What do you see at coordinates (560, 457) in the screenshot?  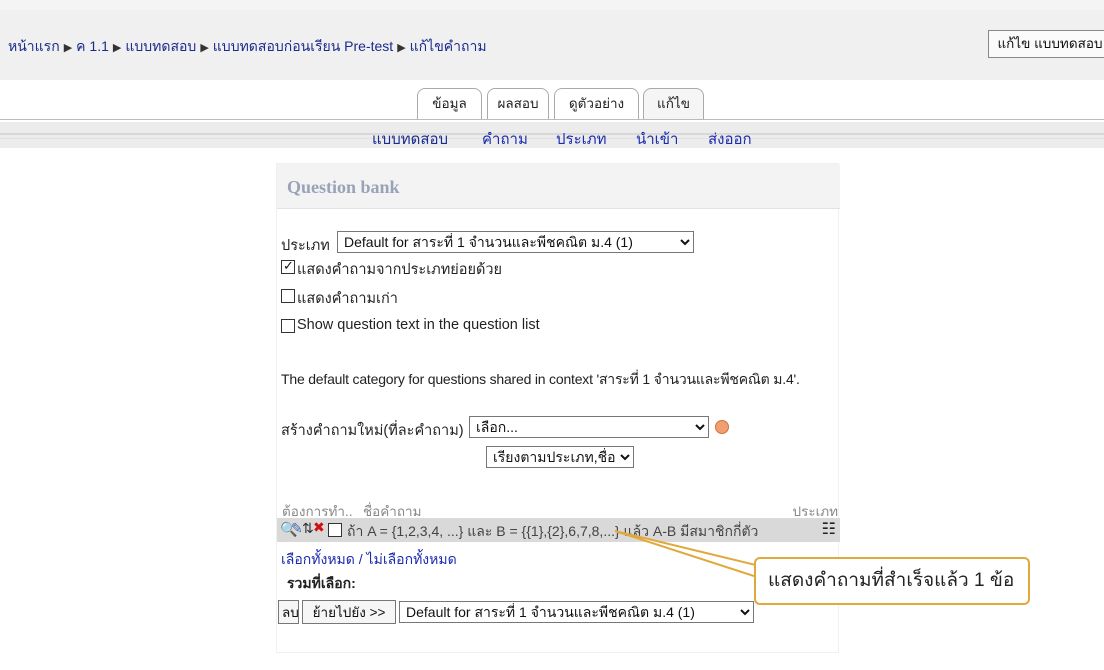 I see `sort-select: เรียงตามประเภท,ชื่อ` at bounding box center [560, 457].